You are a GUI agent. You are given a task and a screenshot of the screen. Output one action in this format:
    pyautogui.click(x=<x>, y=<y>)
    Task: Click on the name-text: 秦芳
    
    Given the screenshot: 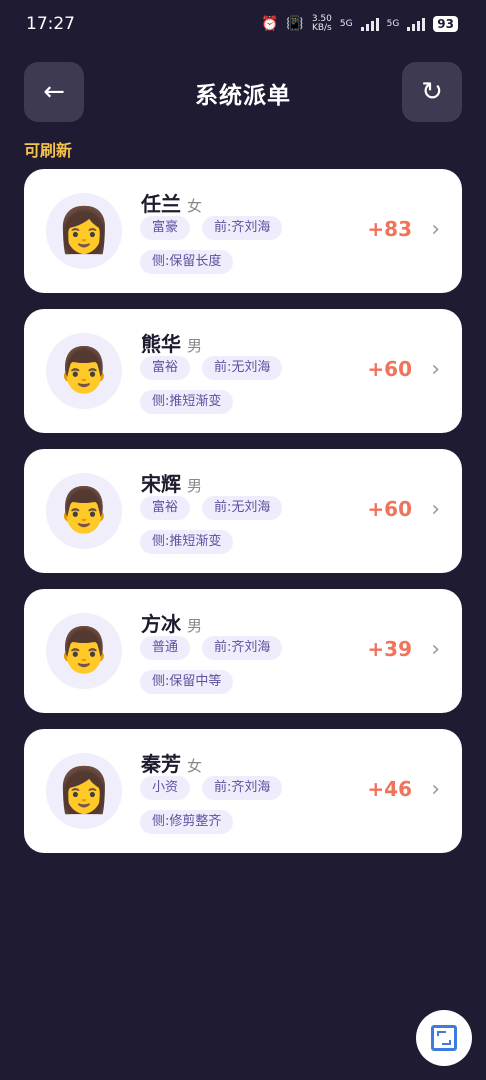 What is the action you would take?
    pyautogui.click(x=161, y=764)
    